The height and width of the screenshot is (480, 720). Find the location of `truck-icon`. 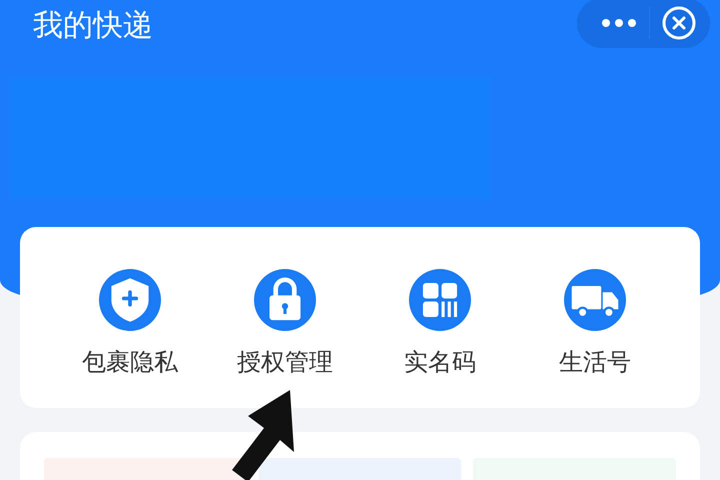

truck-icon is located at coordinates (595, 300).